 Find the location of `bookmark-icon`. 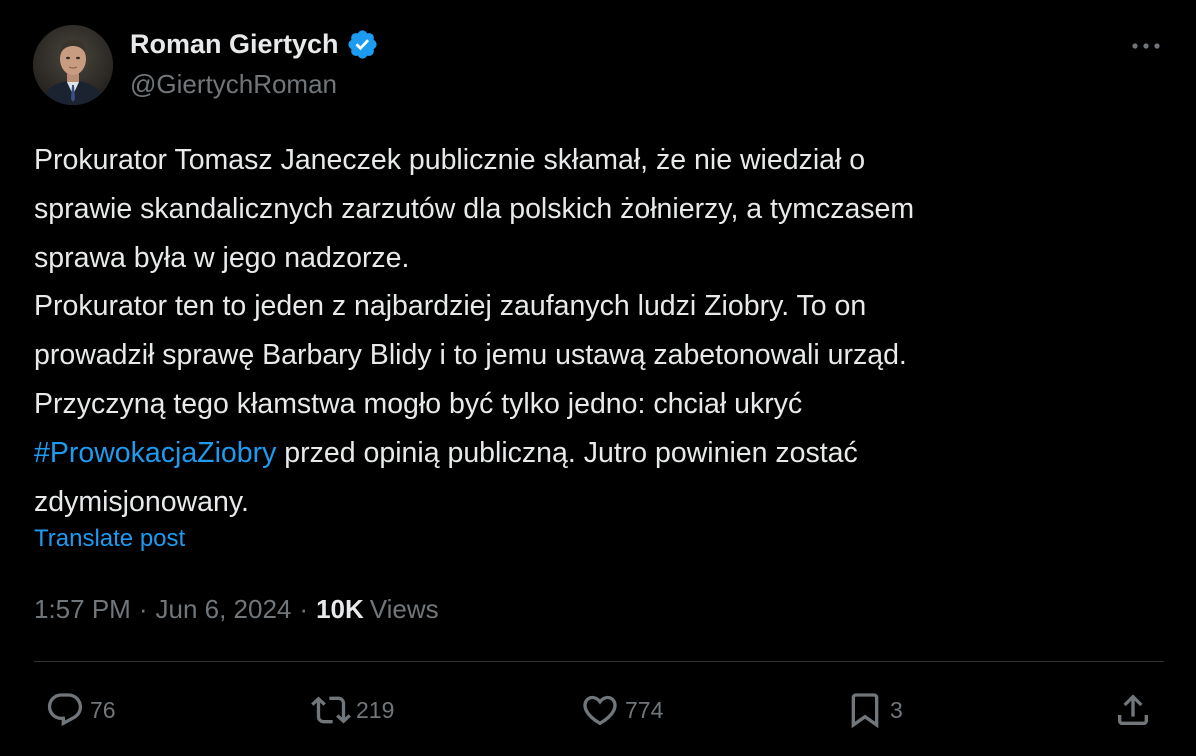

bookmark-icon is located at coordinates (865, 710).